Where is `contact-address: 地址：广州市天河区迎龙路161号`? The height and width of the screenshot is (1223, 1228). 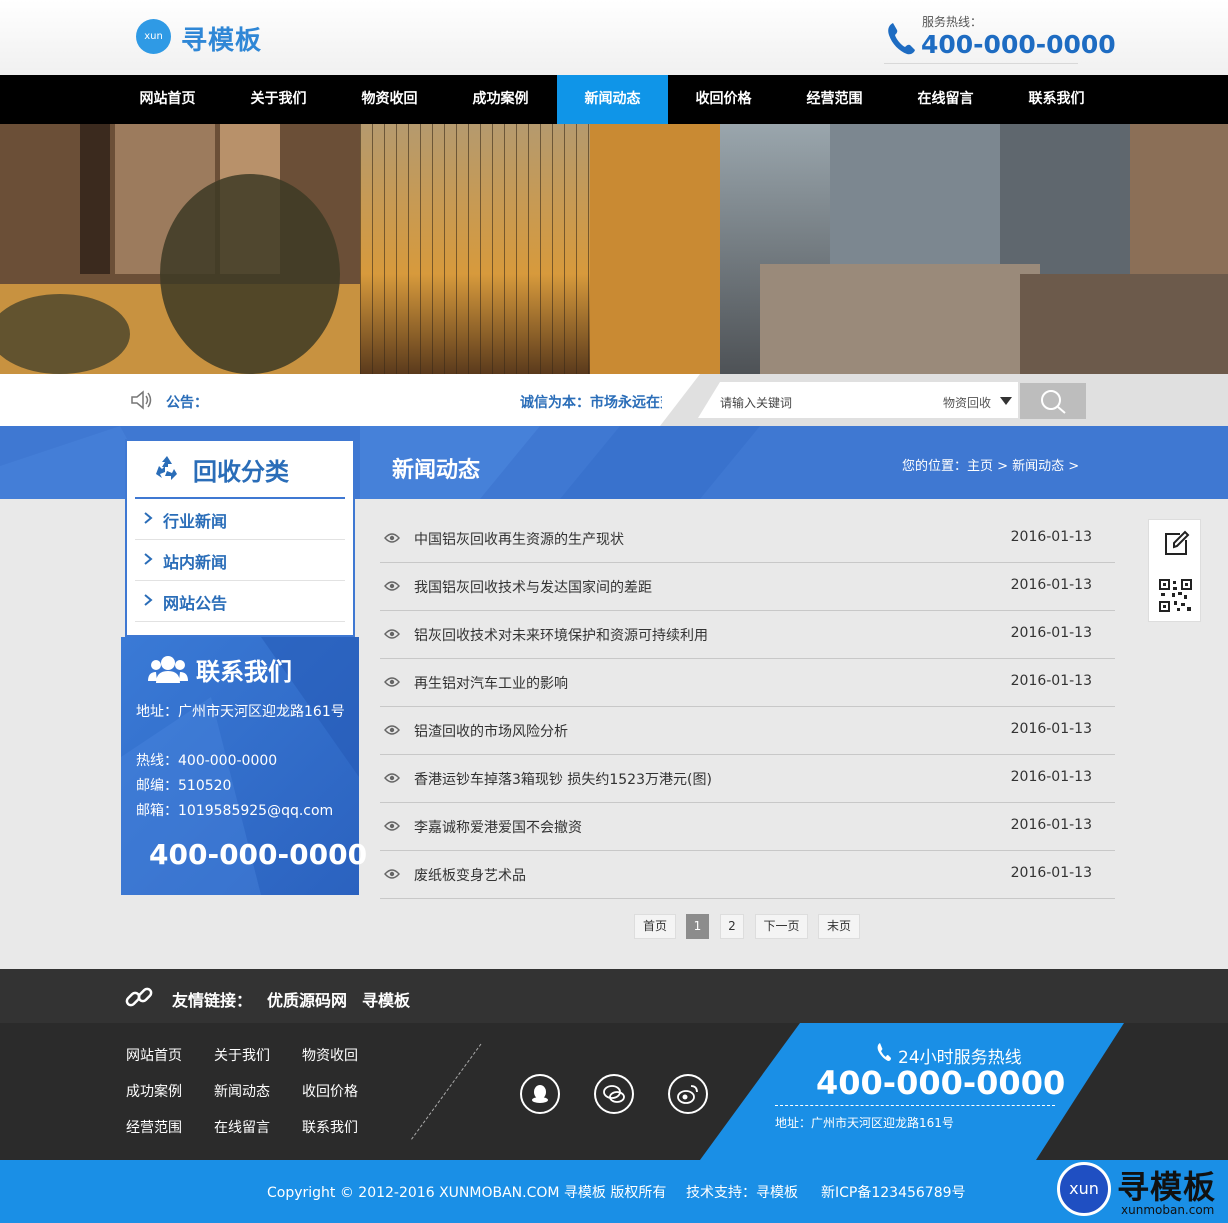
contact-address: 地址：广州市天河区迎龙路161号 is located at coordinates (240, 712).